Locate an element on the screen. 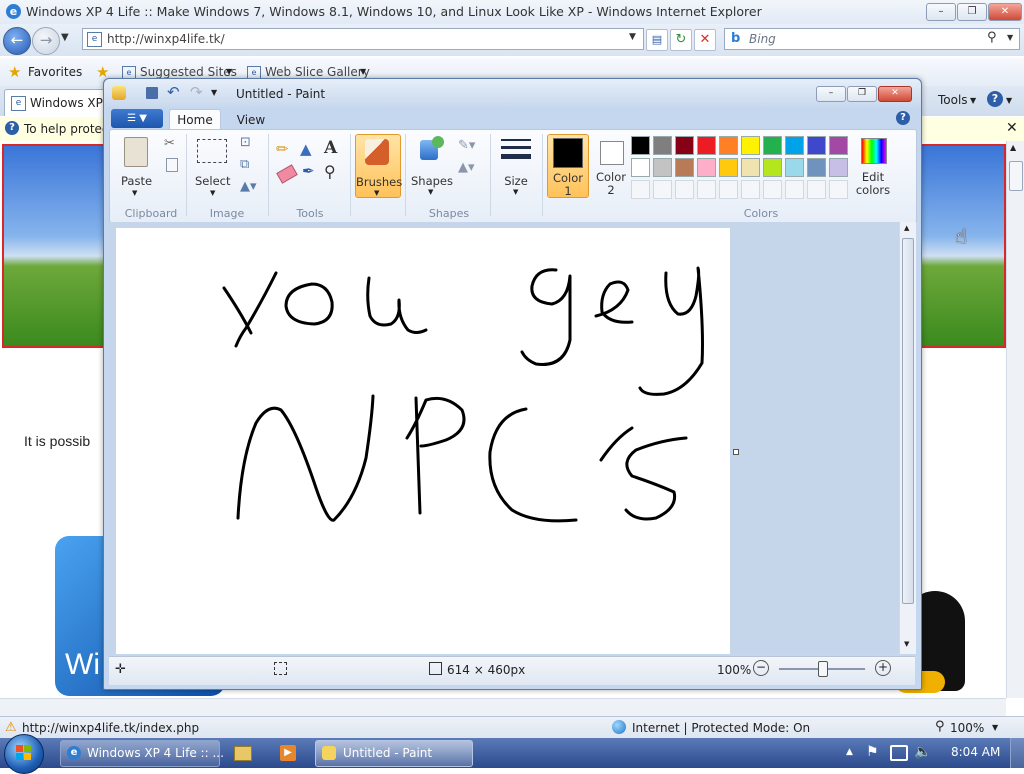 This screenshot has width=1024, height=774. scroll-thumb is located at coordinates (1016, 176).